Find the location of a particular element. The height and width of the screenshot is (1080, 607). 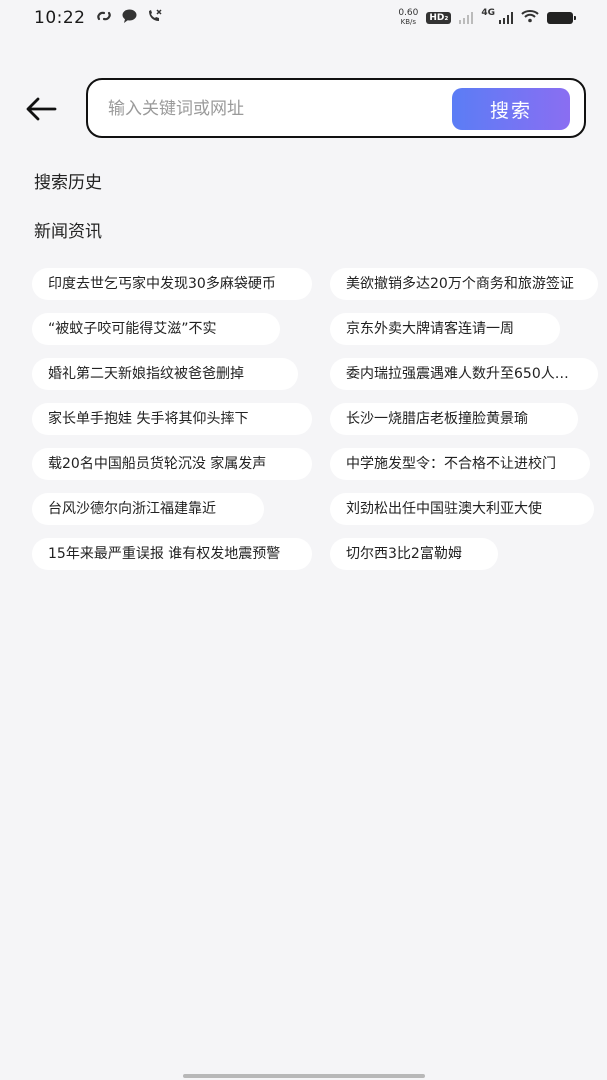

network-generation: 4G is located at coordinates (488, 13).